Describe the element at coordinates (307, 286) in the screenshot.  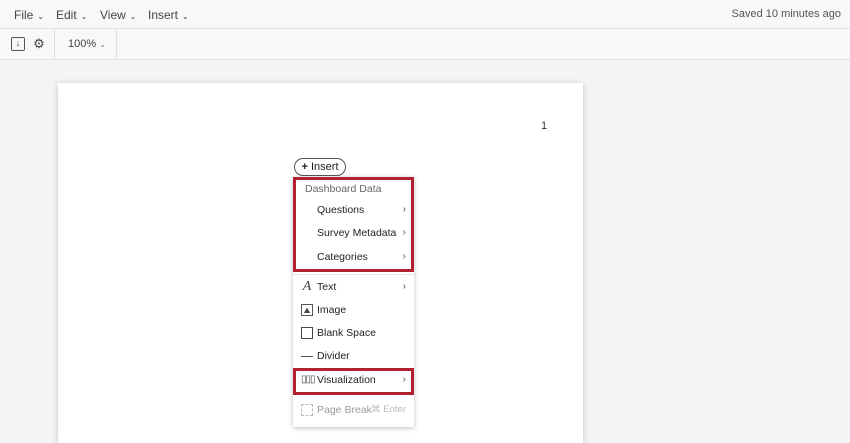
I see `text-icon: A` at that location.